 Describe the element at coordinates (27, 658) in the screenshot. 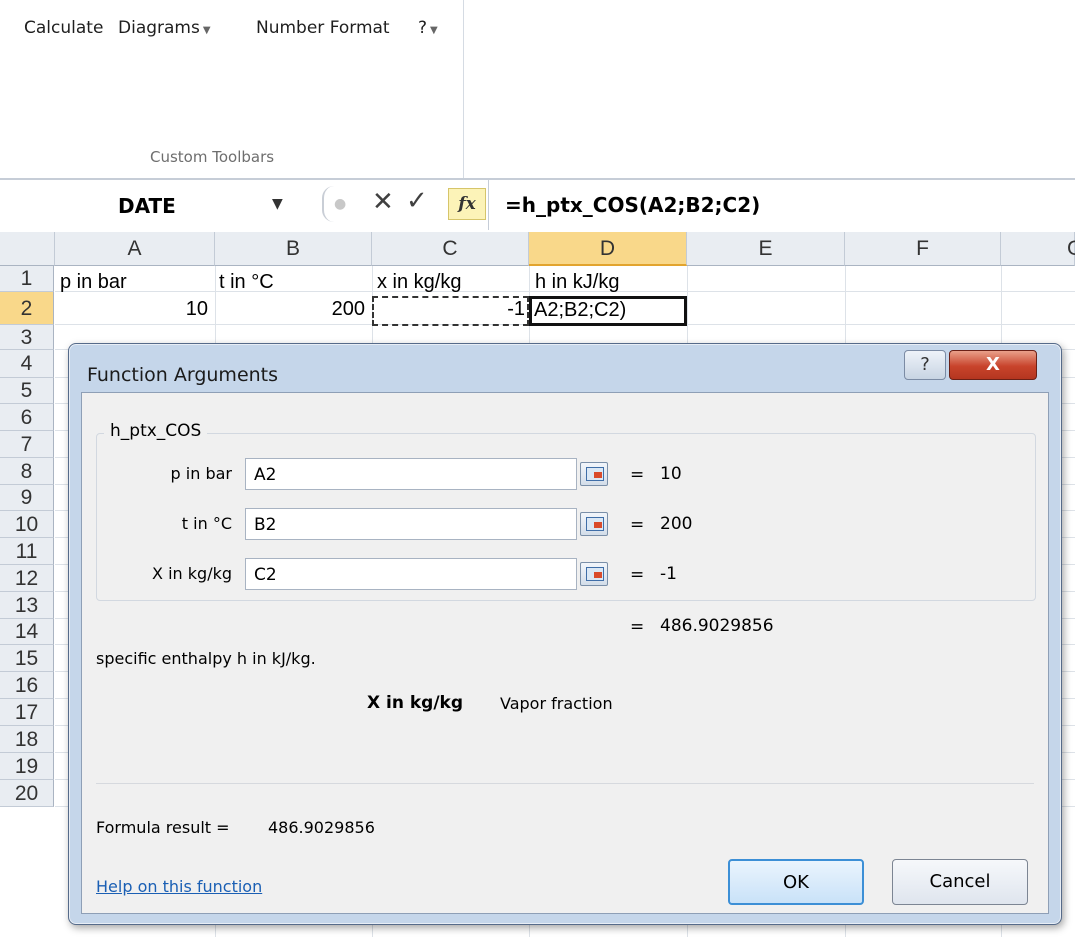

I see `row-header-15: 15` at that location.